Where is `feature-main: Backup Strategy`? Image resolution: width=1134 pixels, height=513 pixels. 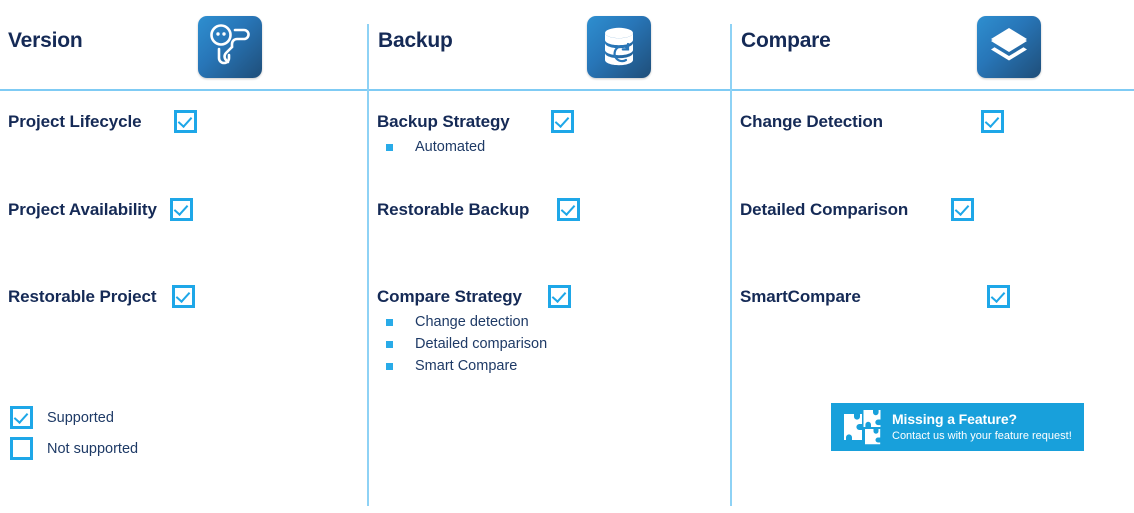 feature-main: Backup Strategy is located at coordinates (475, 121).